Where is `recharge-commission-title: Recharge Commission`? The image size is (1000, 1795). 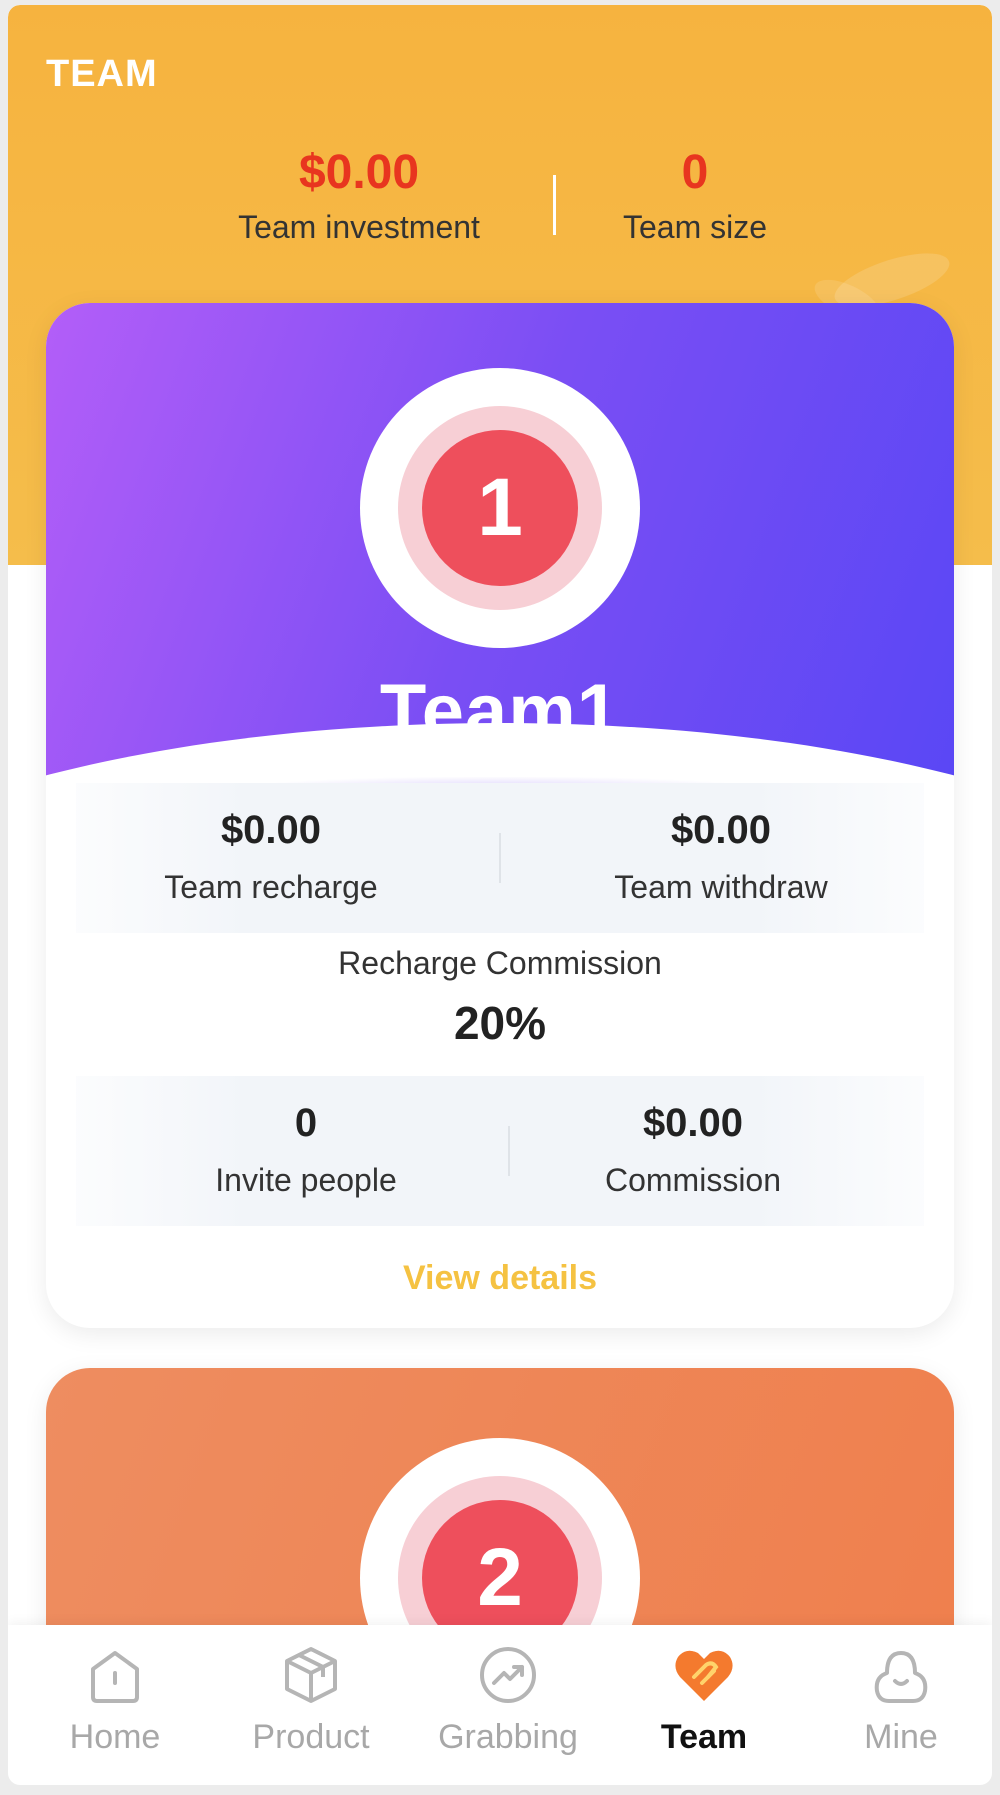 recharge-commission-title: Recharge Commission is located at coordinates (500, 963).